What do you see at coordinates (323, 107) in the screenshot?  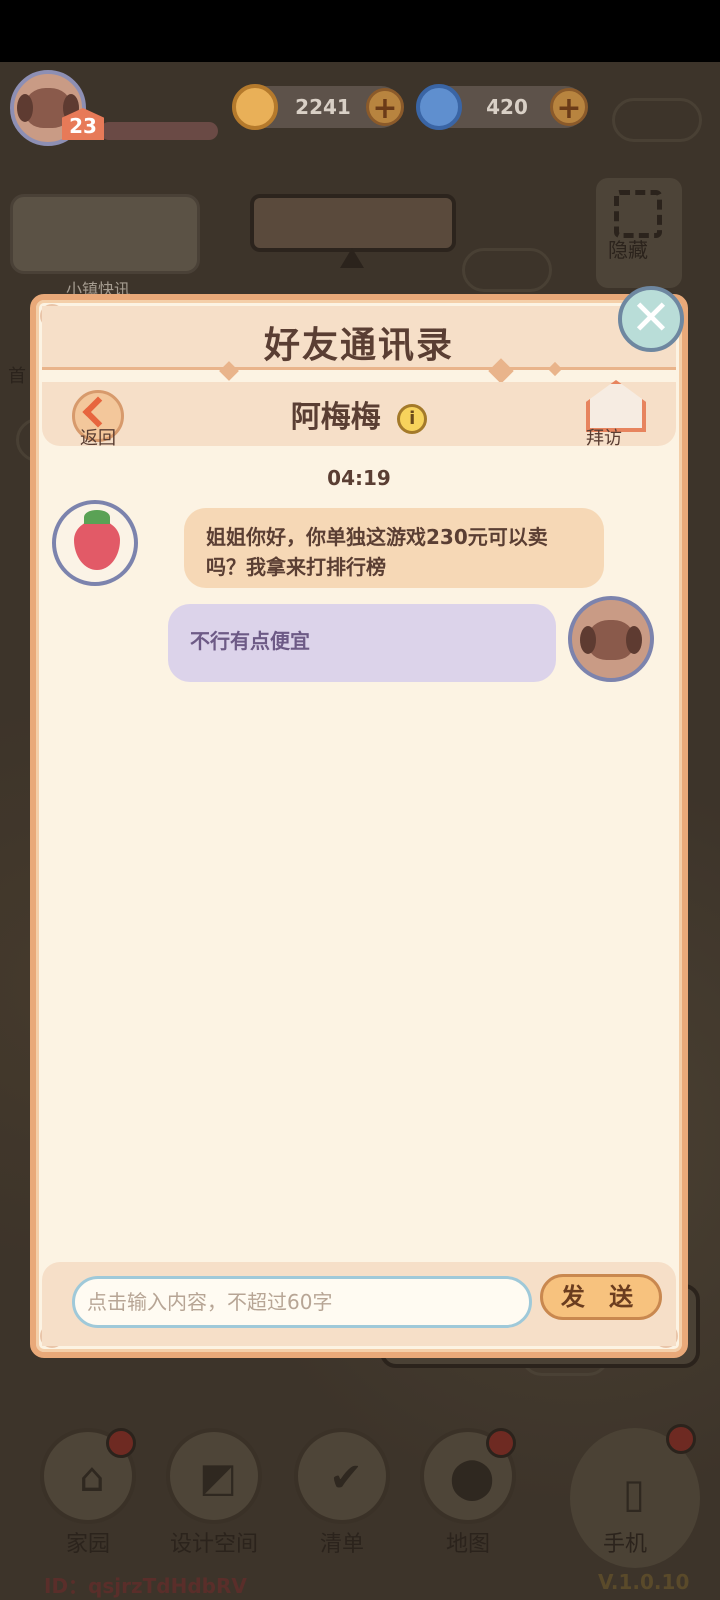 I see `coin-amount: 2241` at bounding box center [323, 107].